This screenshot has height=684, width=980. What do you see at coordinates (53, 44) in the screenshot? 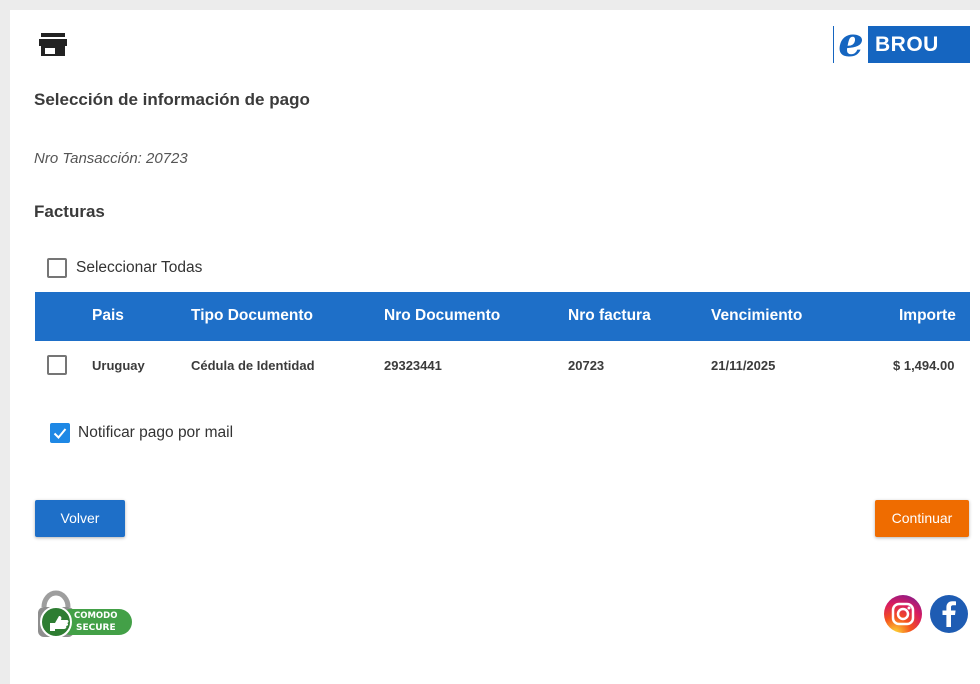
I see `store-icon` at bounding box center [53, 44].